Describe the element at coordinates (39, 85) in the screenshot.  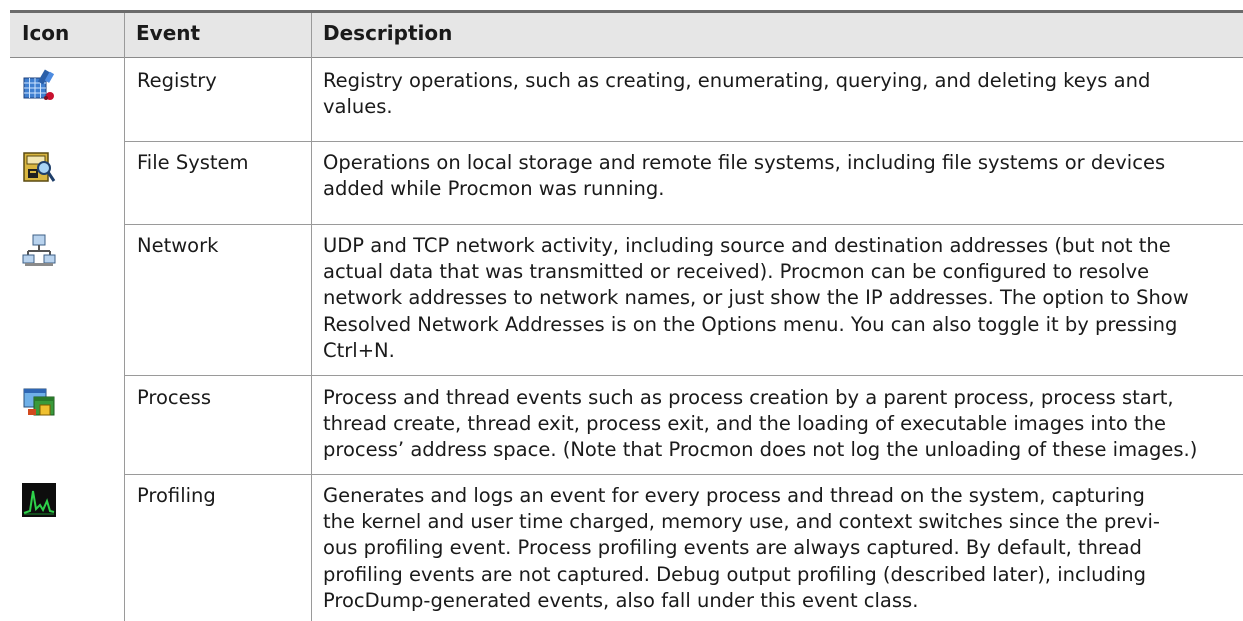
I see `registry-icon` at that location.